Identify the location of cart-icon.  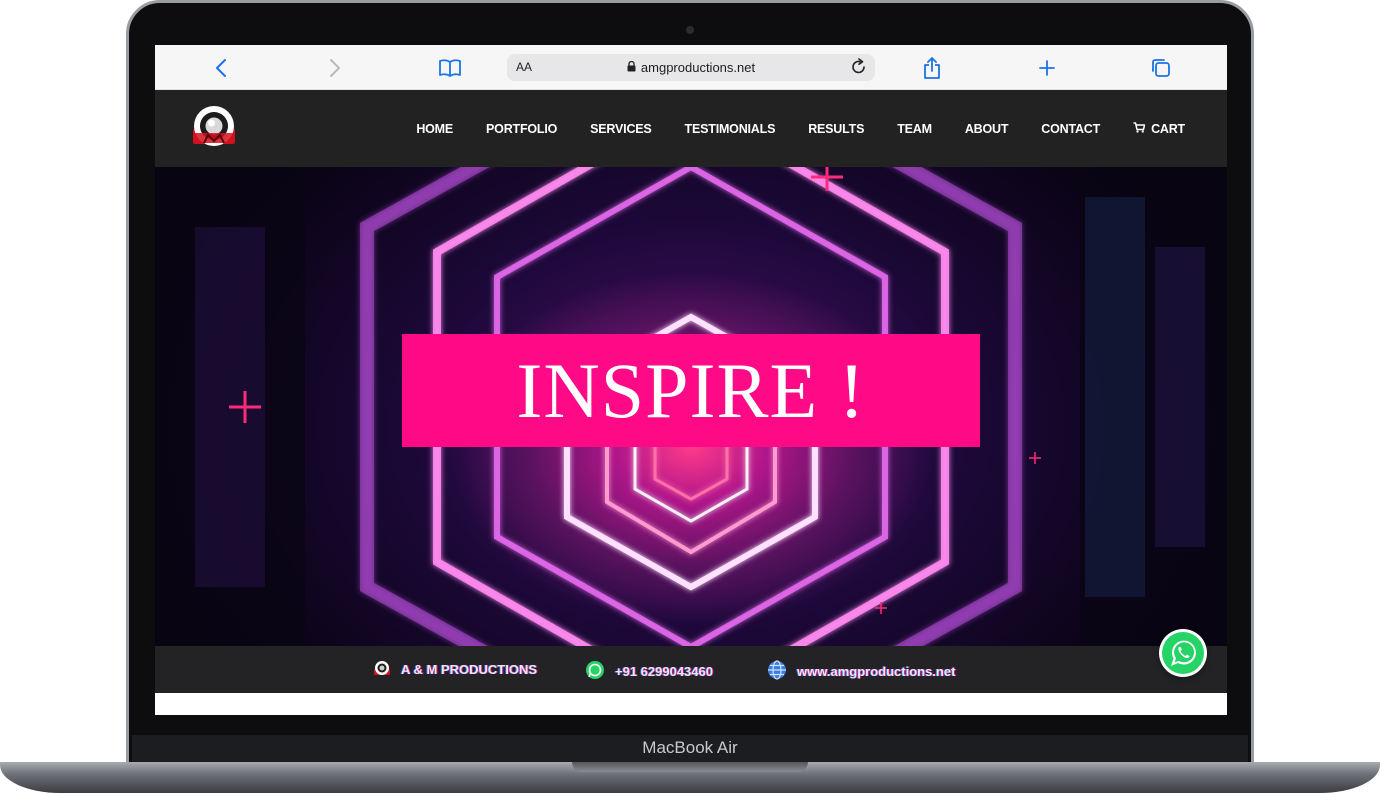
(1139, 128).